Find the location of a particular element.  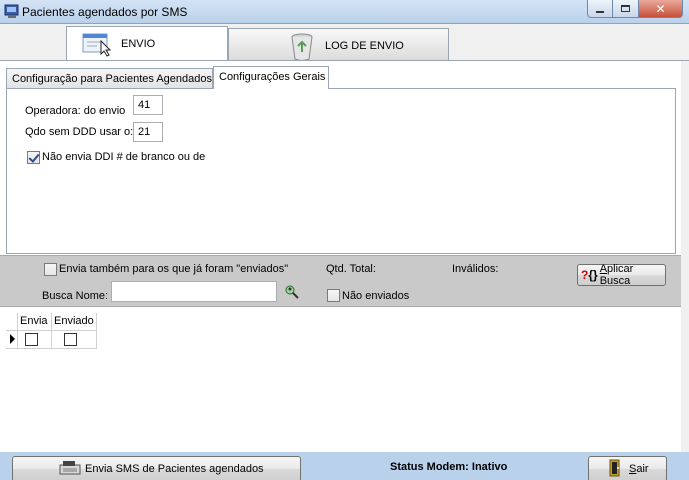

minimize-button is located at coordinates (600, 9).